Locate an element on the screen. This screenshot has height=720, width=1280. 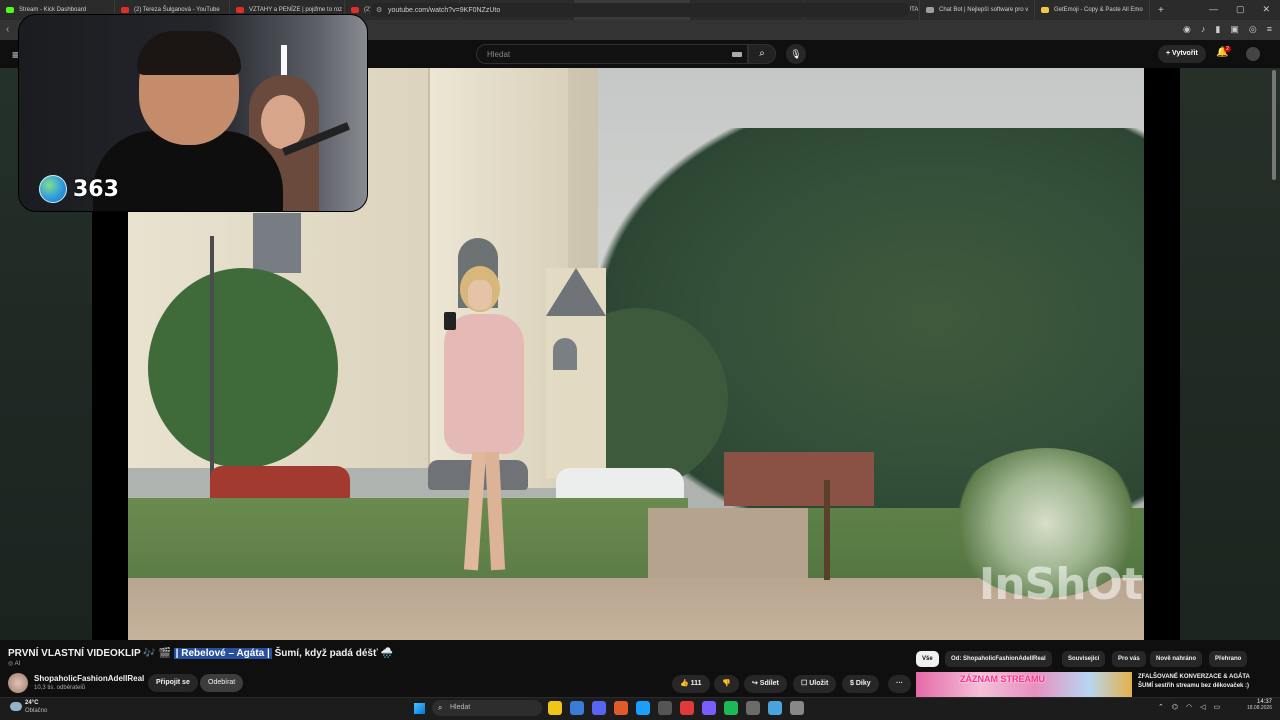
wifi-icon: ◠ is located at coordinates (1189, 707).